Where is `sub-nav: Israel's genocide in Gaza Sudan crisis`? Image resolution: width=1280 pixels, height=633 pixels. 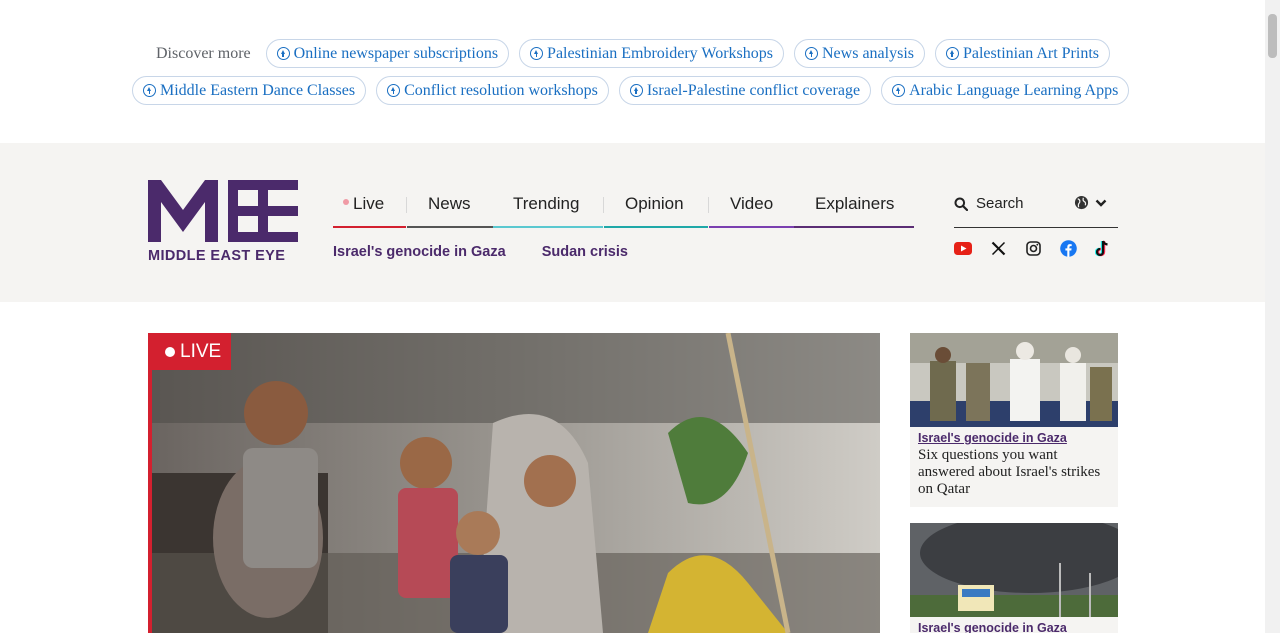 sub-nav: Israel's genocide in Gaza Sudan crisis is located at coordinates (498, 252).